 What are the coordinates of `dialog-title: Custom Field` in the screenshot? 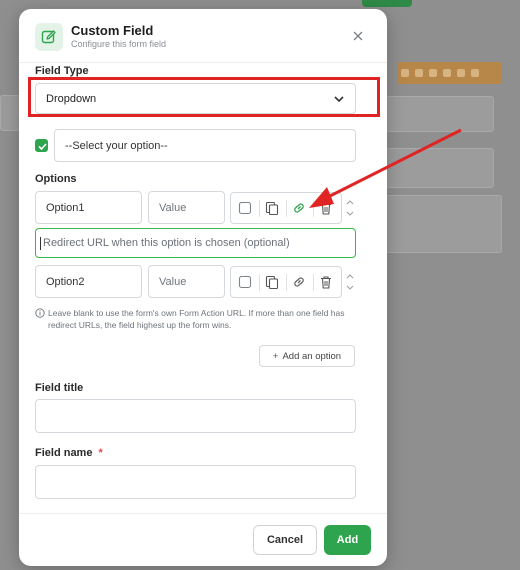 It's located at (112, 30).